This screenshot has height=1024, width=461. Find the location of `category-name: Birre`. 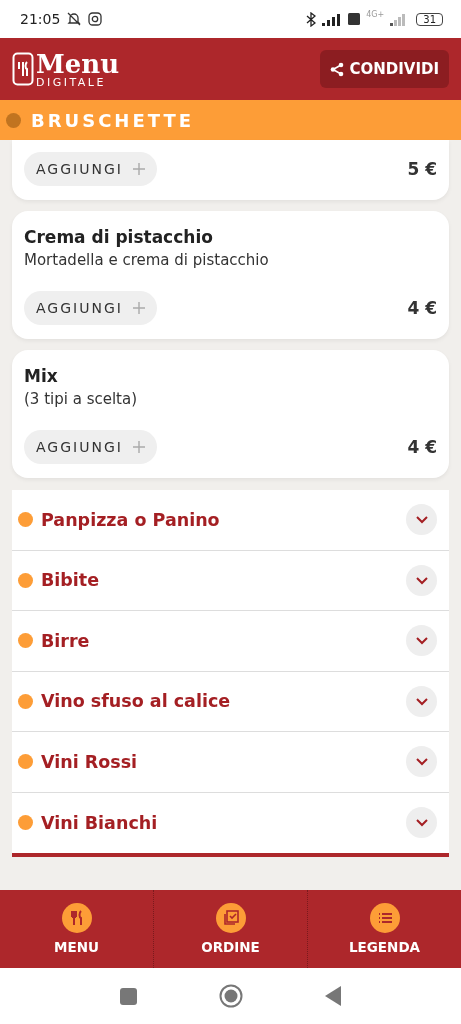

category-name: Birre is located at coordinates (219, 640).